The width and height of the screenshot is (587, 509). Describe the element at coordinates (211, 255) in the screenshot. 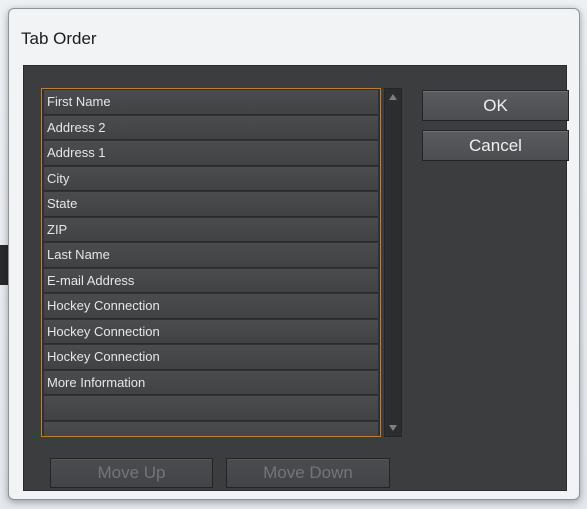

I see `list-item: Last Name` at that location.